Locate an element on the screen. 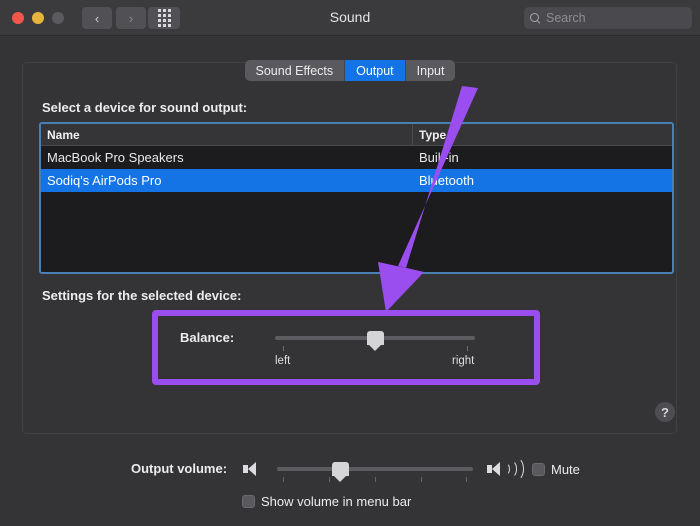 Image resolution: width=700 pixels, height=526 pixels. device-name: Sodiq's AirPods Pro is located at coordinates (104, 180).